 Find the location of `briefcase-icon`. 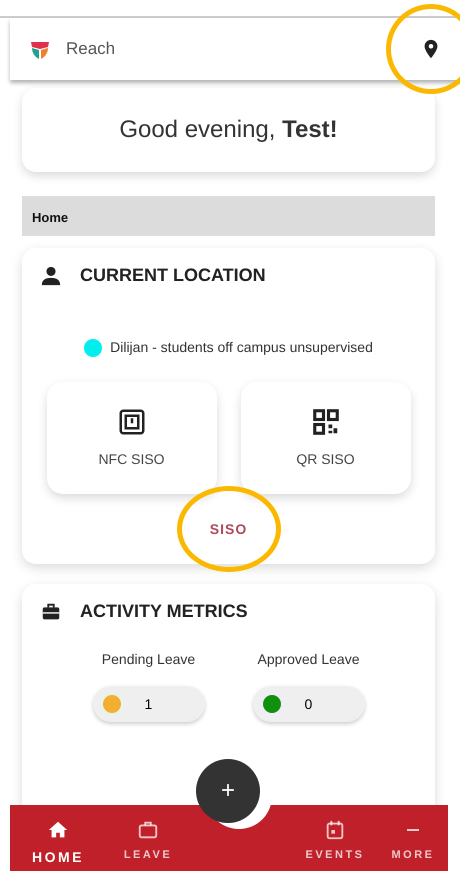

briefcase-icon is located at coordinates (148, 830).